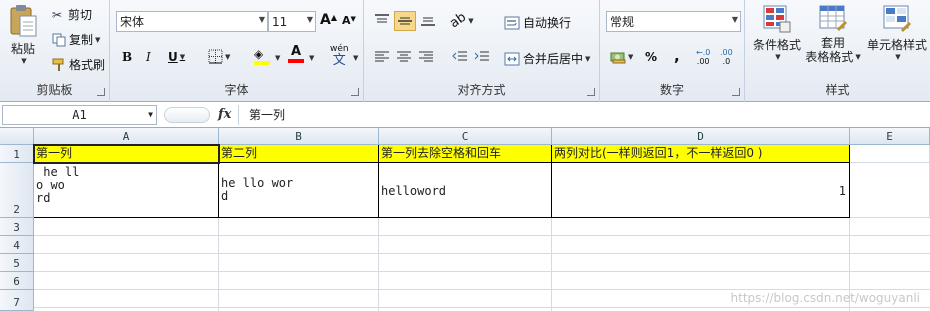 This screenshot has height=311, width=930. I want to click on align-top-button, so click(382, 20).